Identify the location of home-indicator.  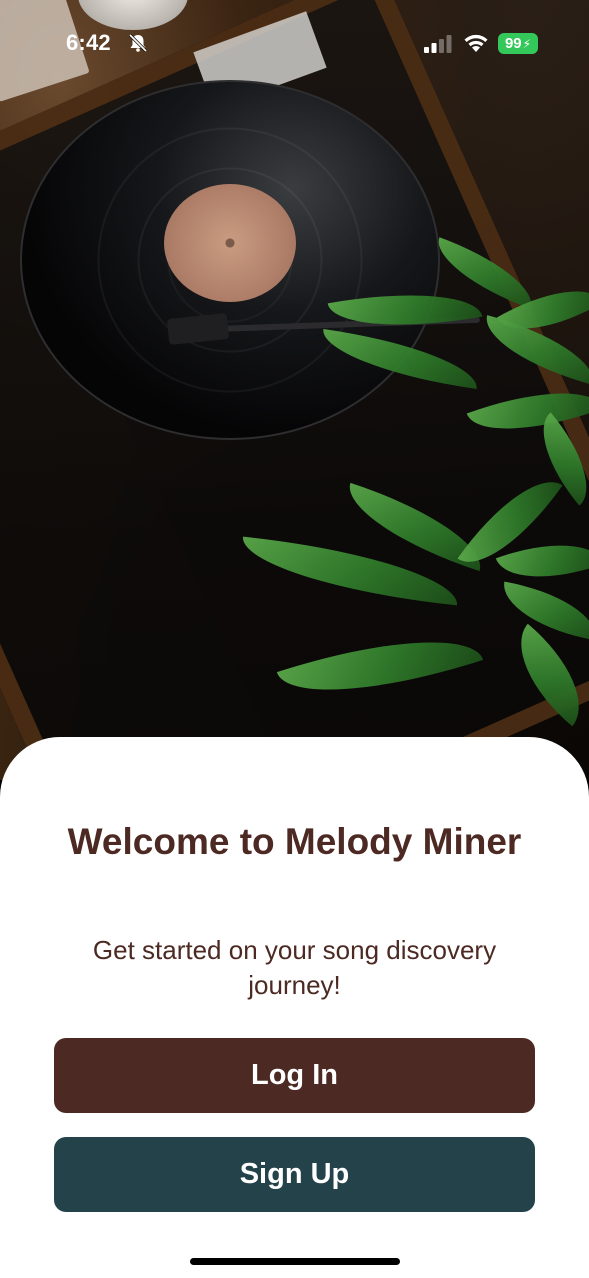
(295, 1261).